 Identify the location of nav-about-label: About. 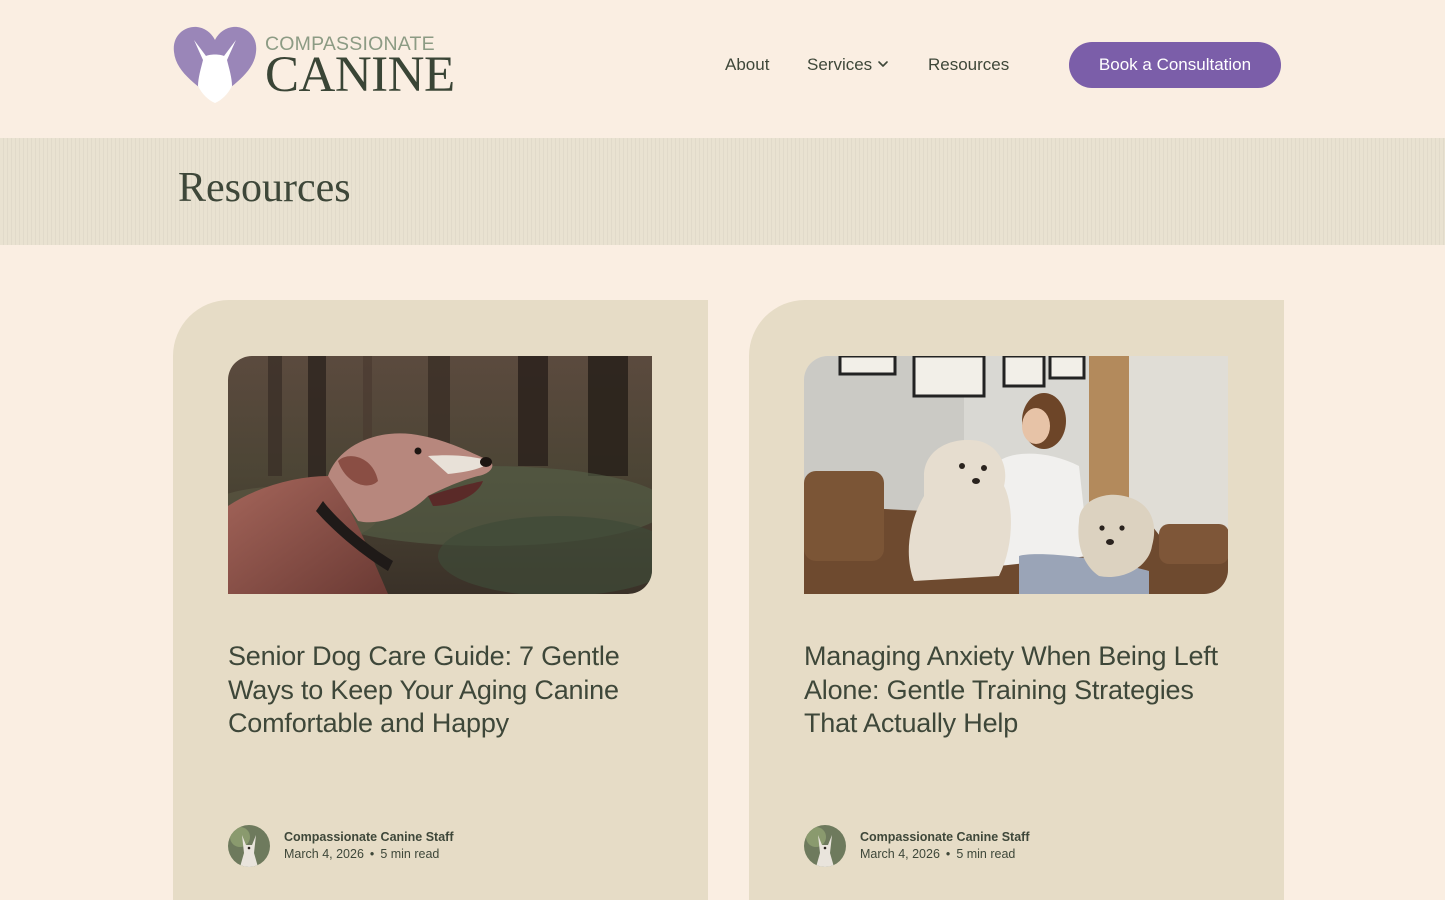
(747, 64).